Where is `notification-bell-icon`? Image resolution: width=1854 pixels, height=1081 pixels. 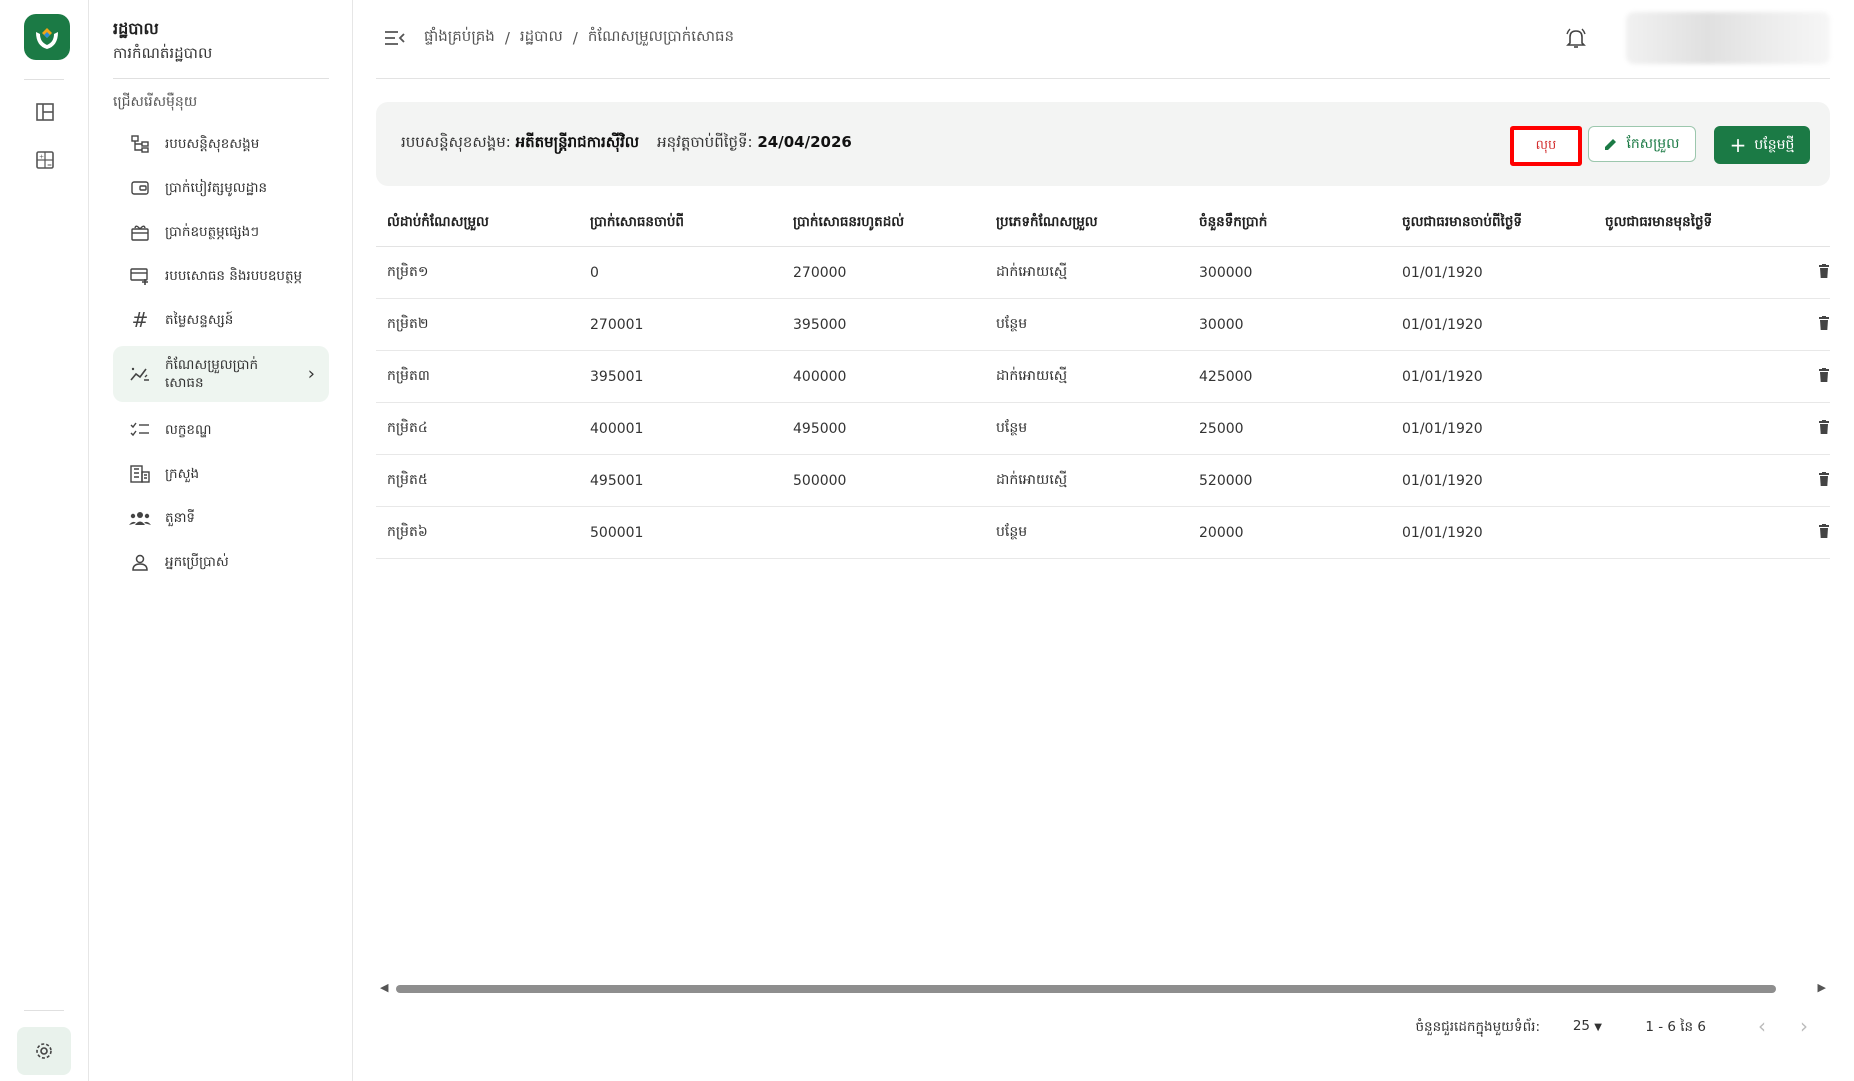
notification-bell-icon is located at coordinates (1577, 39).